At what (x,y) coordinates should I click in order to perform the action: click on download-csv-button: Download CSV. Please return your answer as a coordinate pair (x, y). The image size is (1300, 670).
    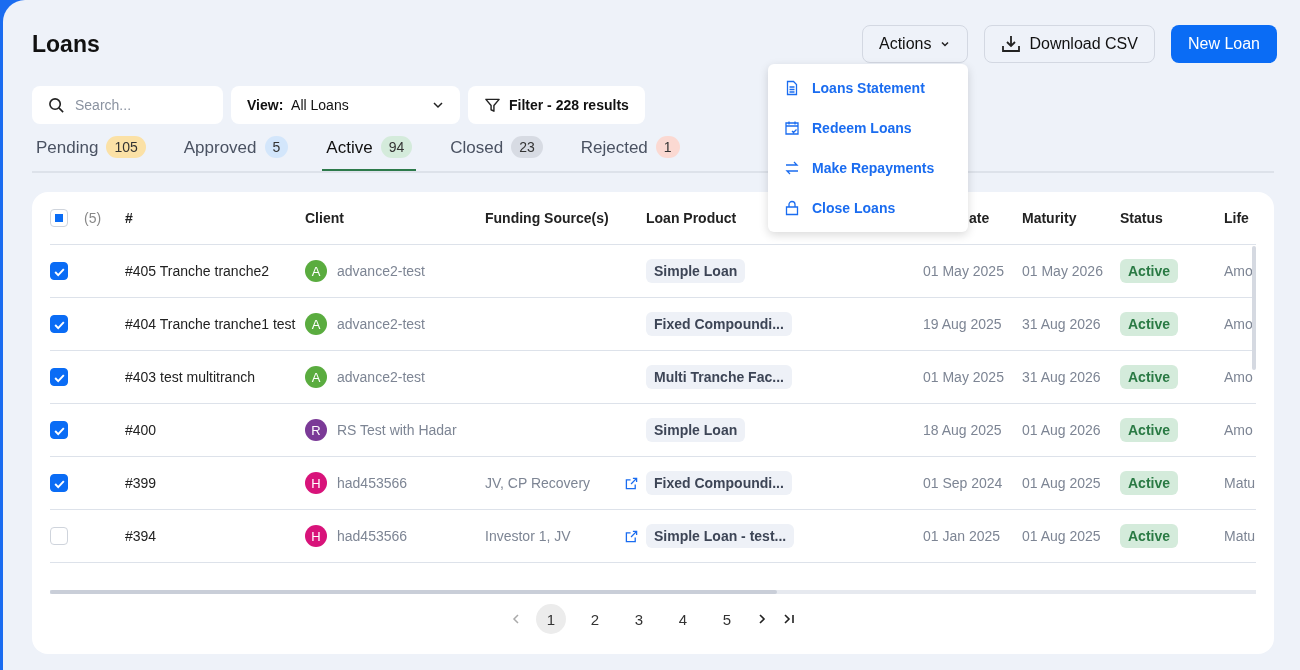
    Looking at the image, I should click on (1069, 44).